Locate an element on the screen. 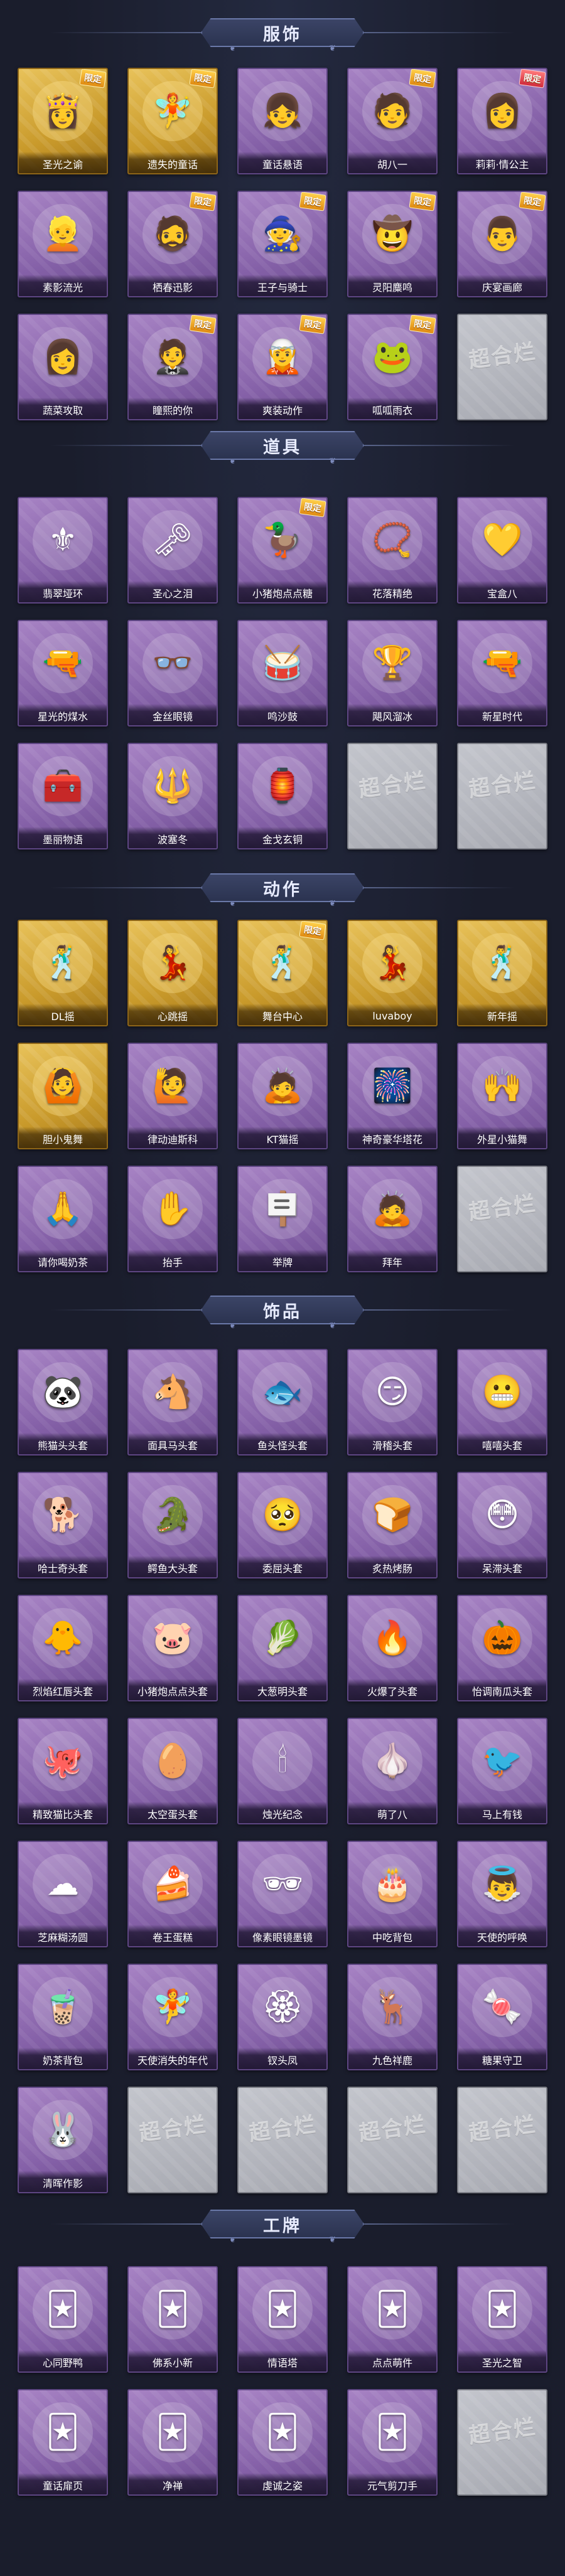 This screenshot has height=2576, width=565. item-card: 🃏 童话扉页 is located at coordinates (63, 2443).